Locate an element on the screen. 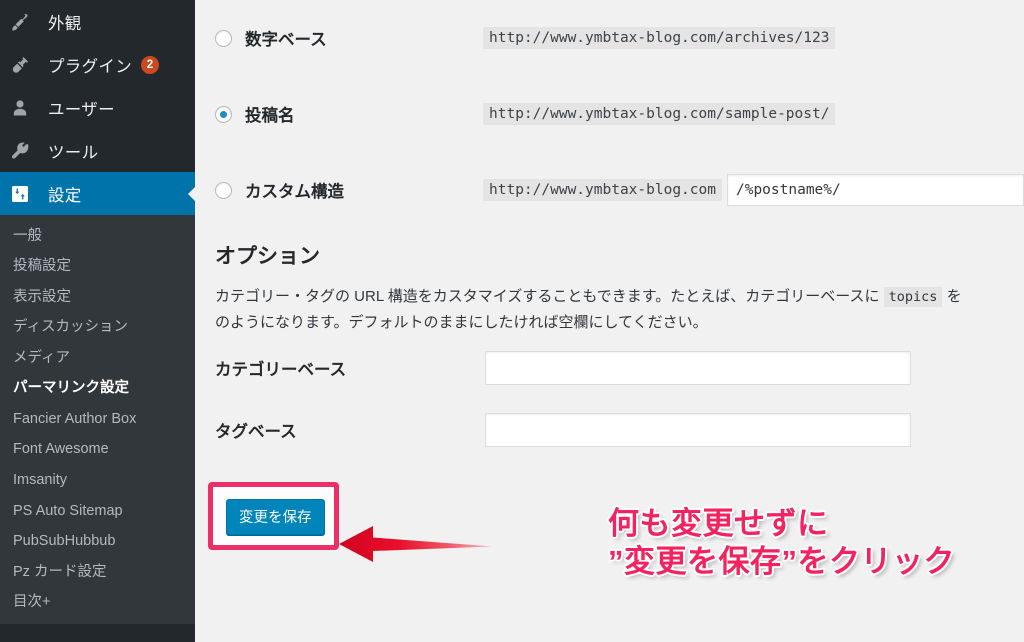 The width and height of the screenshot is (1024, 642). submenu-item-imsanity: Imsanity is located at coordinates (97, 481).